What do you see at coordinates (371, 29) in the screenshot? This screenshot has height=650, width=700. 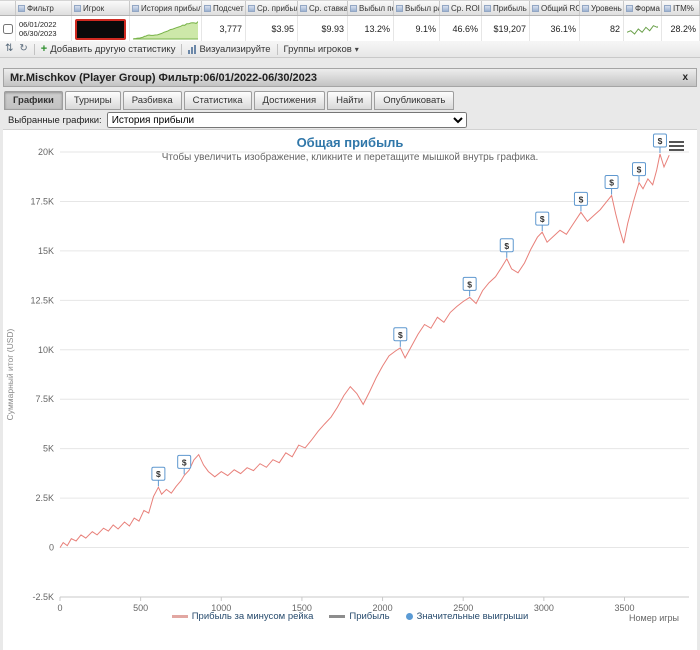 I see `busted-late-cell: 13.2%` at bounding box center [371, 29].